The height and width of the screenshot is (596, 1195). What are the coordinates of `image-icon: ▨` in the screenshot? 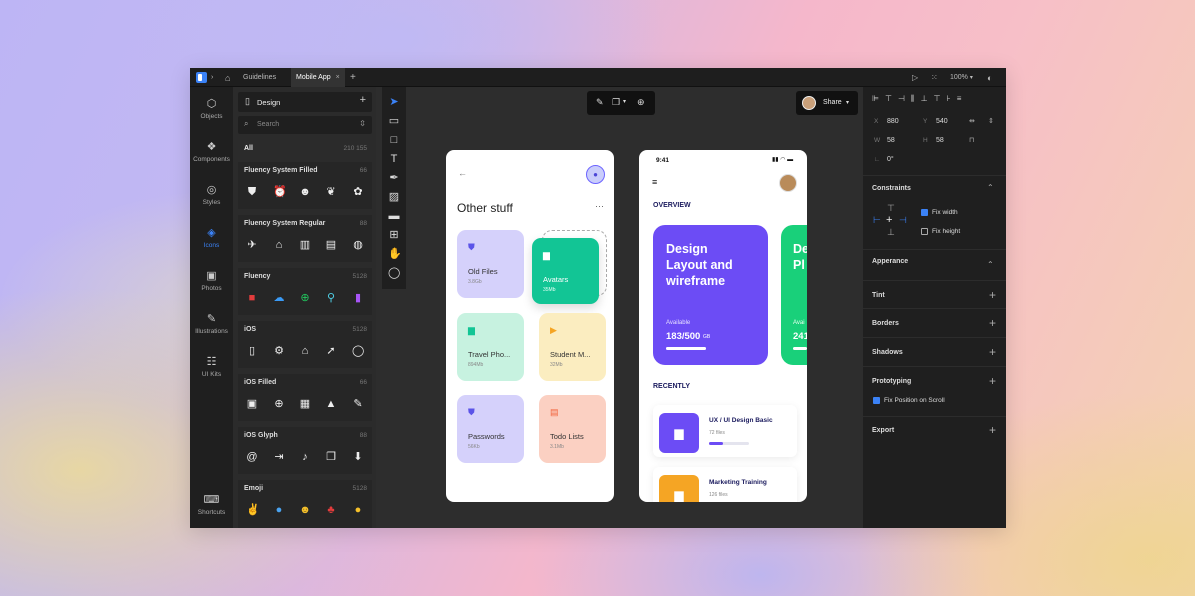 It's located at (394, 197).